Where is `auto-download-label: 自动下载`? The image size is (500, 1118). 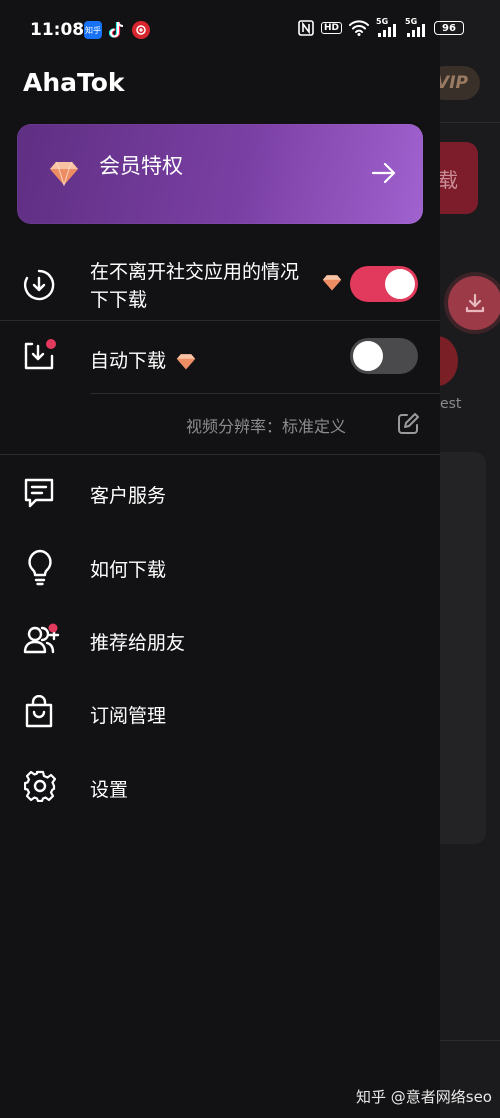
auto-download-label: 自动下载 is located at coordinates (143, 359).